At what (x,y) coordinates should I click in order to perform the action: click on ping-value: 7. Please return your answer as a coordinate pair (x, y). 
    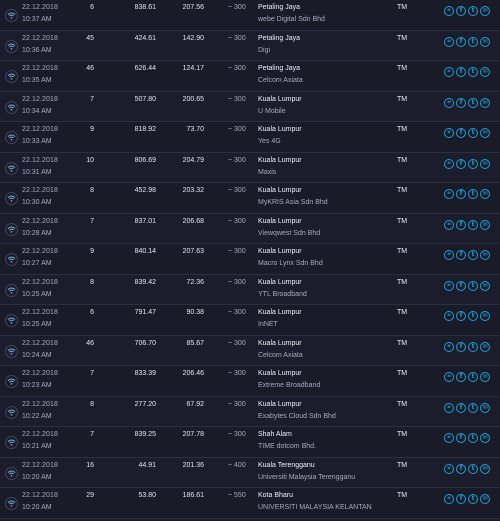
    Looking at the image, I should click on (92, 99).